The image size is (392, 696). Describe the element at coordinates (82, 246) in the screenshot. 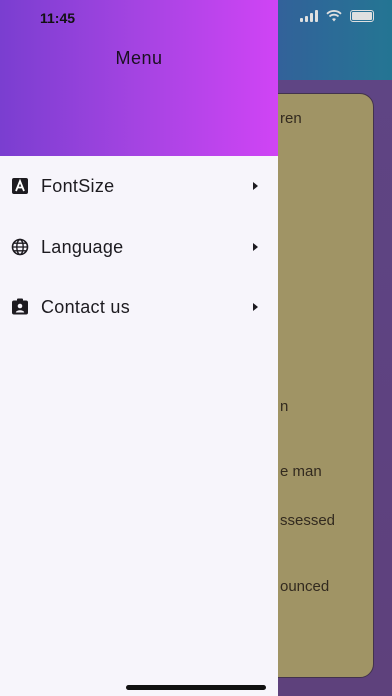

I see `menu-item-label: Language` at that location.